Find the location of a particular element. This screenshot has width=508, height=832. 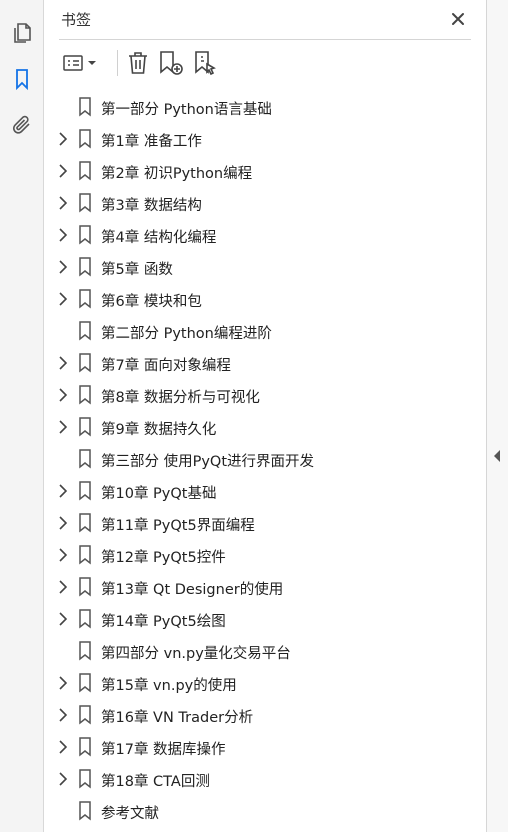

delete-bookmark-button is located at coordinates (138, 63).